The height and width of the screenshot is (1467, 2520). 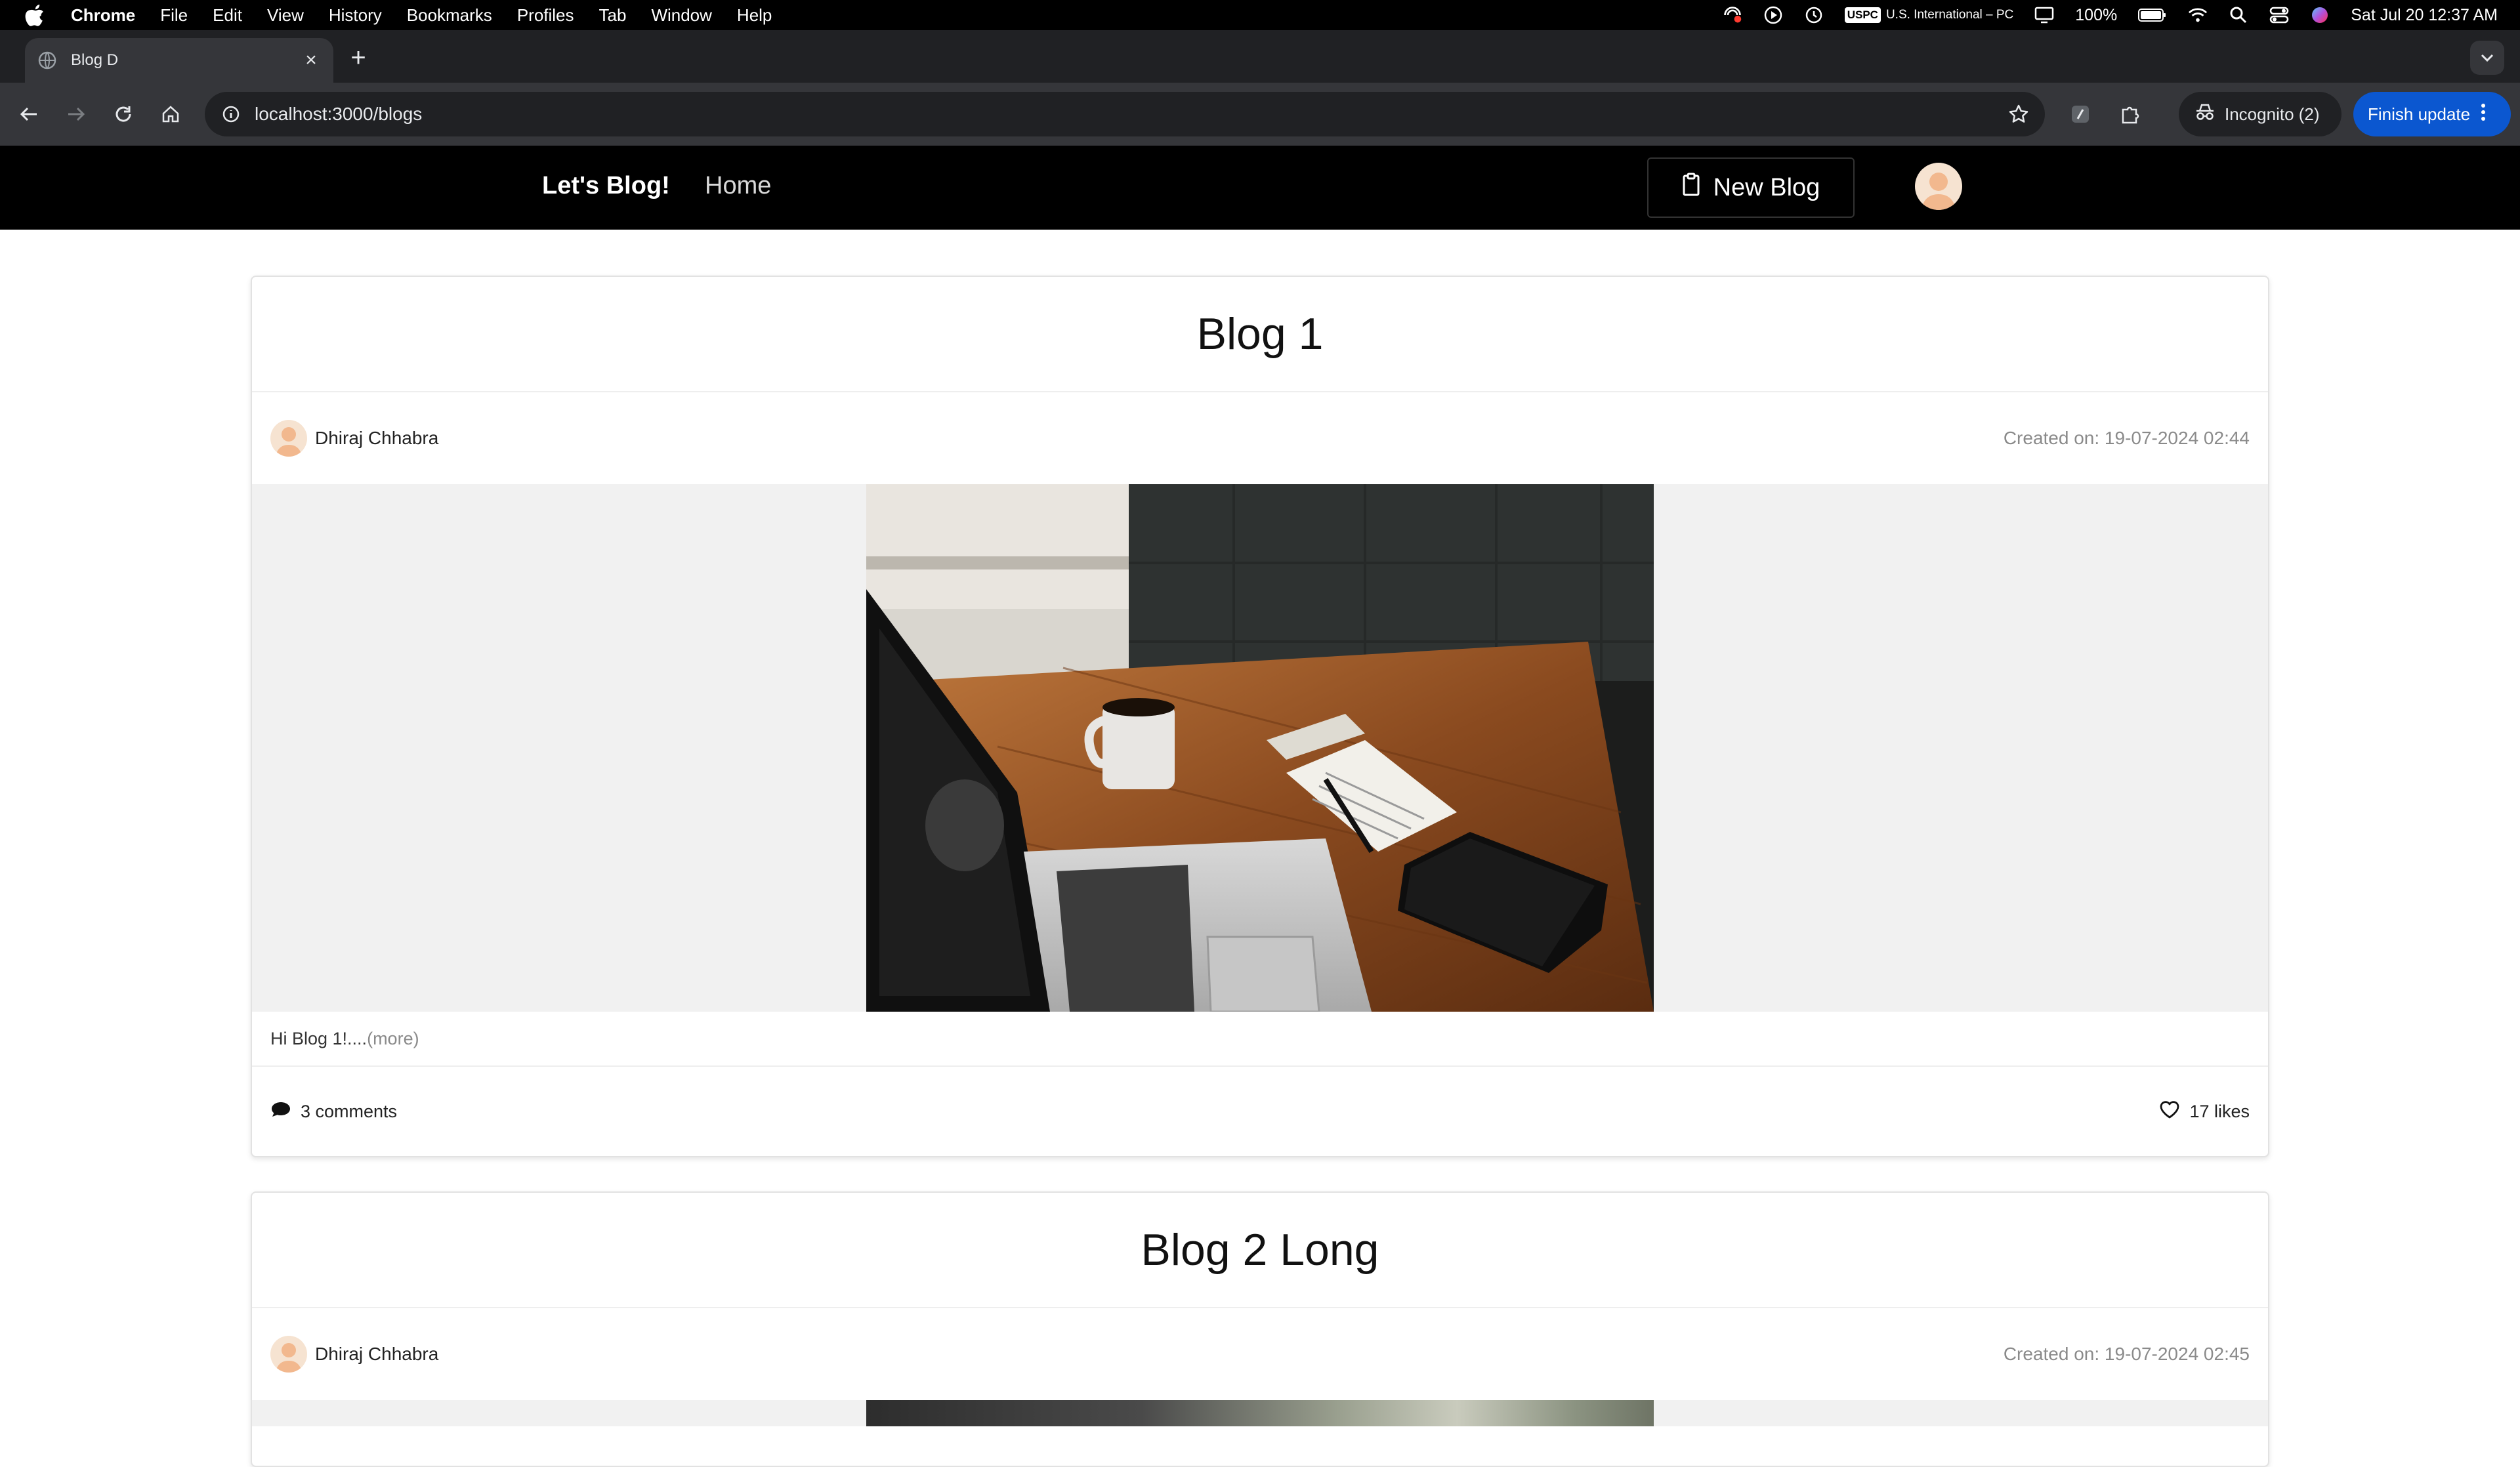 I want to click on likes-count: 17 likes, so click(x=2219, y=1111).